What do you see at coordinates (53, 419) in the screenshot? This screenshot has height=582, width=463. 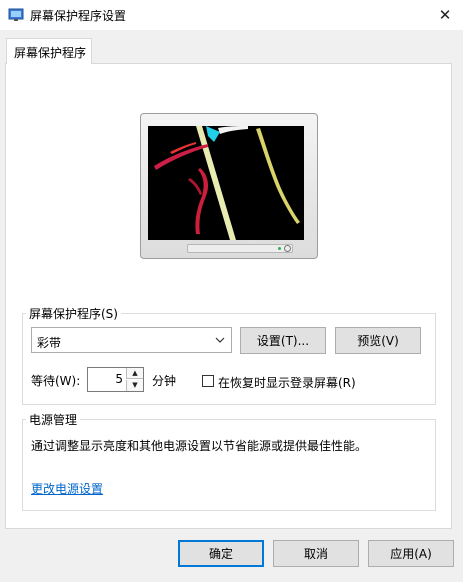 I see `power-group-label: 电源管理` at bounding box center [53, 419].